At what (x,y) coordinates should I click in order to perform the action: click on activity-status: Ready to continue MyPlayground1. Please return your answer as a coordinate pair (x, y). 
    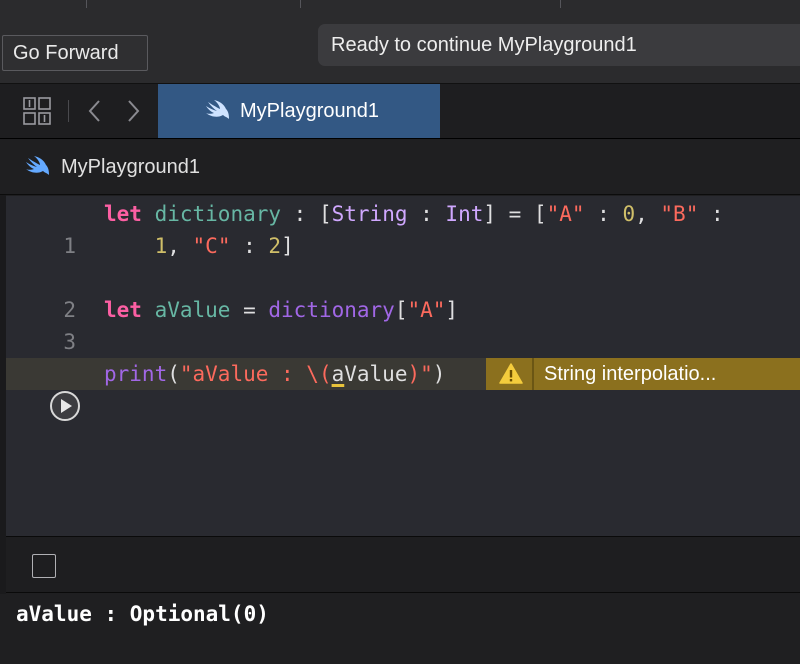
    Looking at the image, I should click on (559, 45).